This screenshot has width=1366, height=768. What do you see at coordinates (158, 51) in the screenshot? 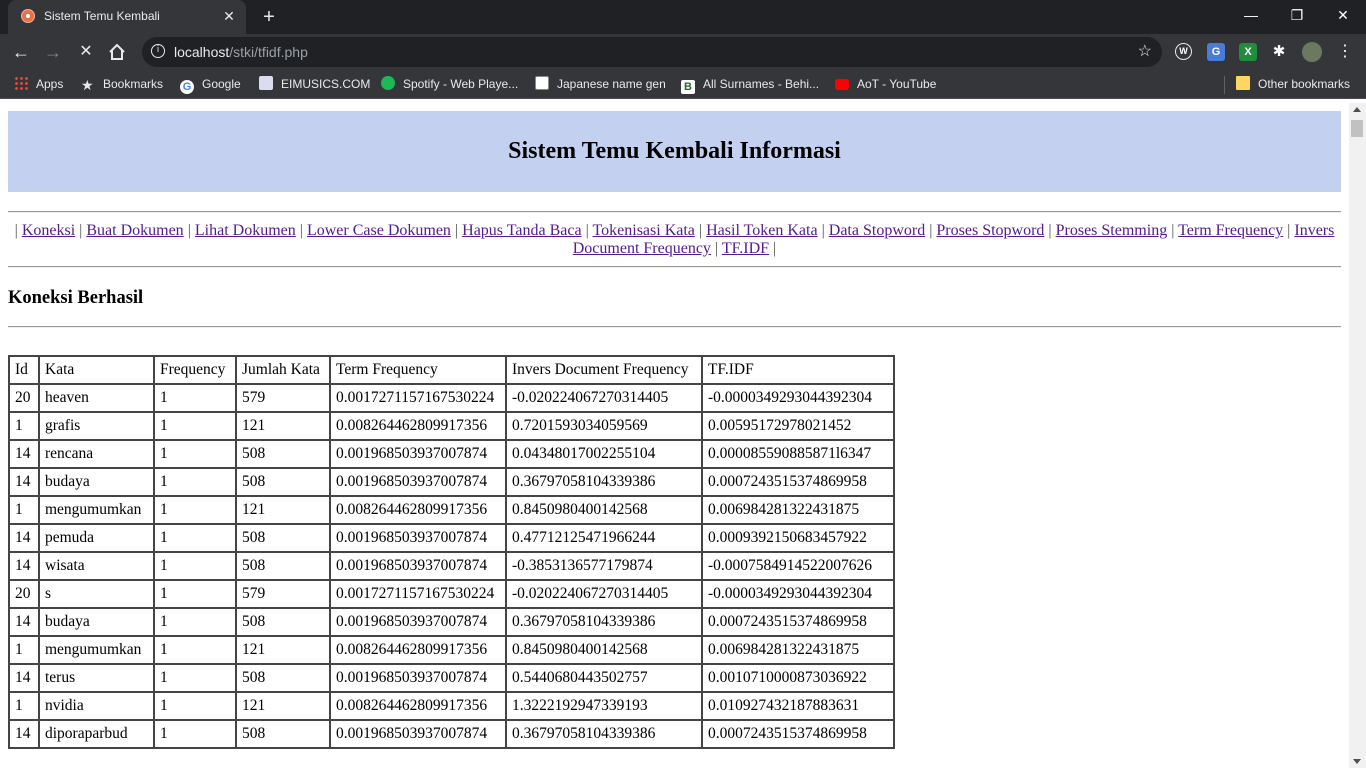
I see `site-info-icon: i` at bounding box center [158, 51].